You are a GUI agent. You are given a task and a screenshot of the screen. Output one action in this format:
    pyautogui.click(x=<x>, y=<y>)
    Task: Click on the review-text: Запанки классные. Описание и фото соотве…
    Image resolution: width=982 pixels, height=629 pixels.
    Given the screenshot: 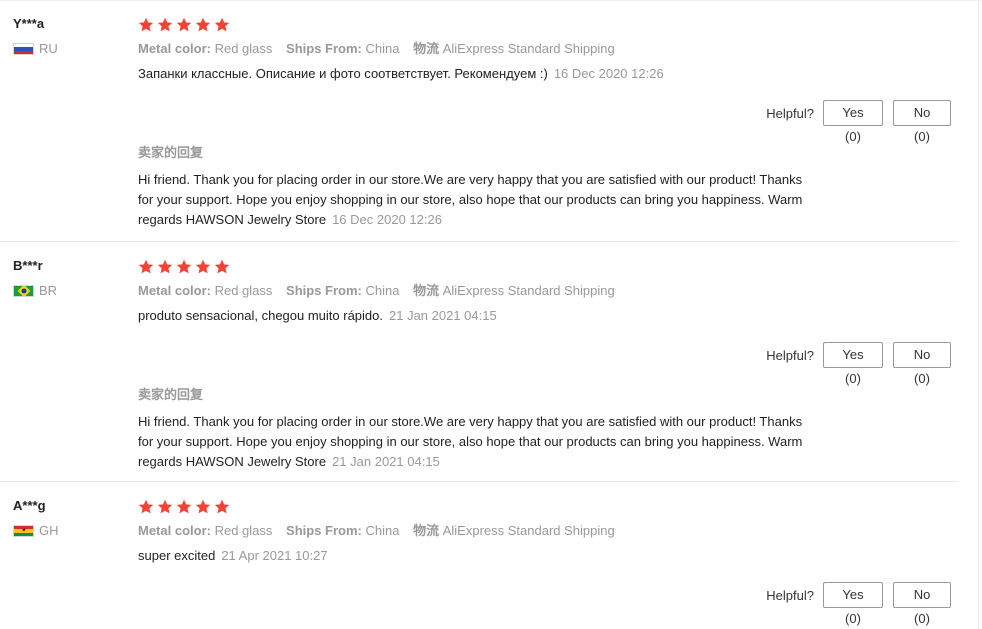 What is the action you would take?
    pyautogui.click(x=343, y=73)
    